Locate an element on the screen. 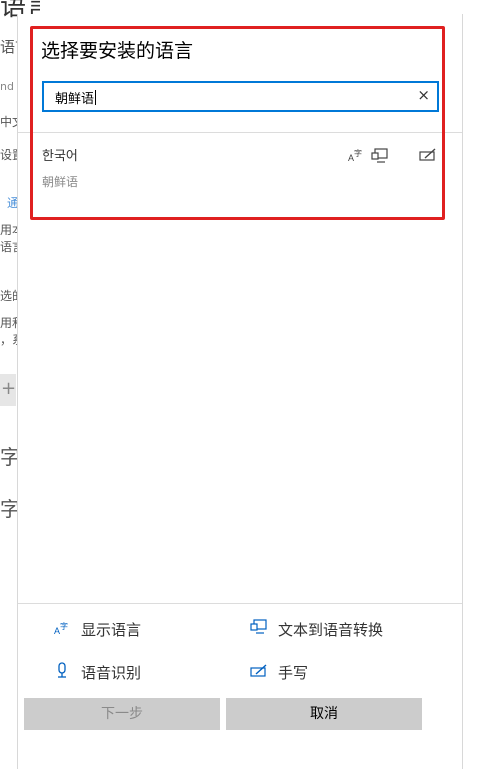 This screenshot has height=769, width=488. background-fragment: ，系 is located at coordinates (8, 340).